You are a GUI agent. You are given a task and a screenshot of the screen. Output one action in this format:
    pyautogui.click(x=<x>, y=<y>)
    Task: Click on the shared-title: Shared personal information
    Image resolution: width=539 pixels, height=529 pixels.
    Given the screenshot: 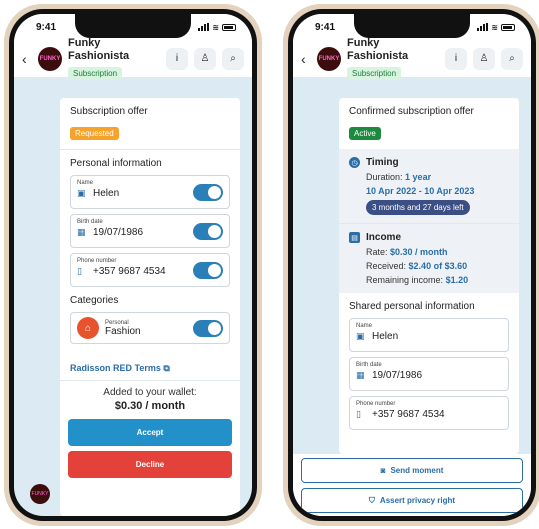 What is the action you would take?
    pyautogui.click(x=412, y=306)
    